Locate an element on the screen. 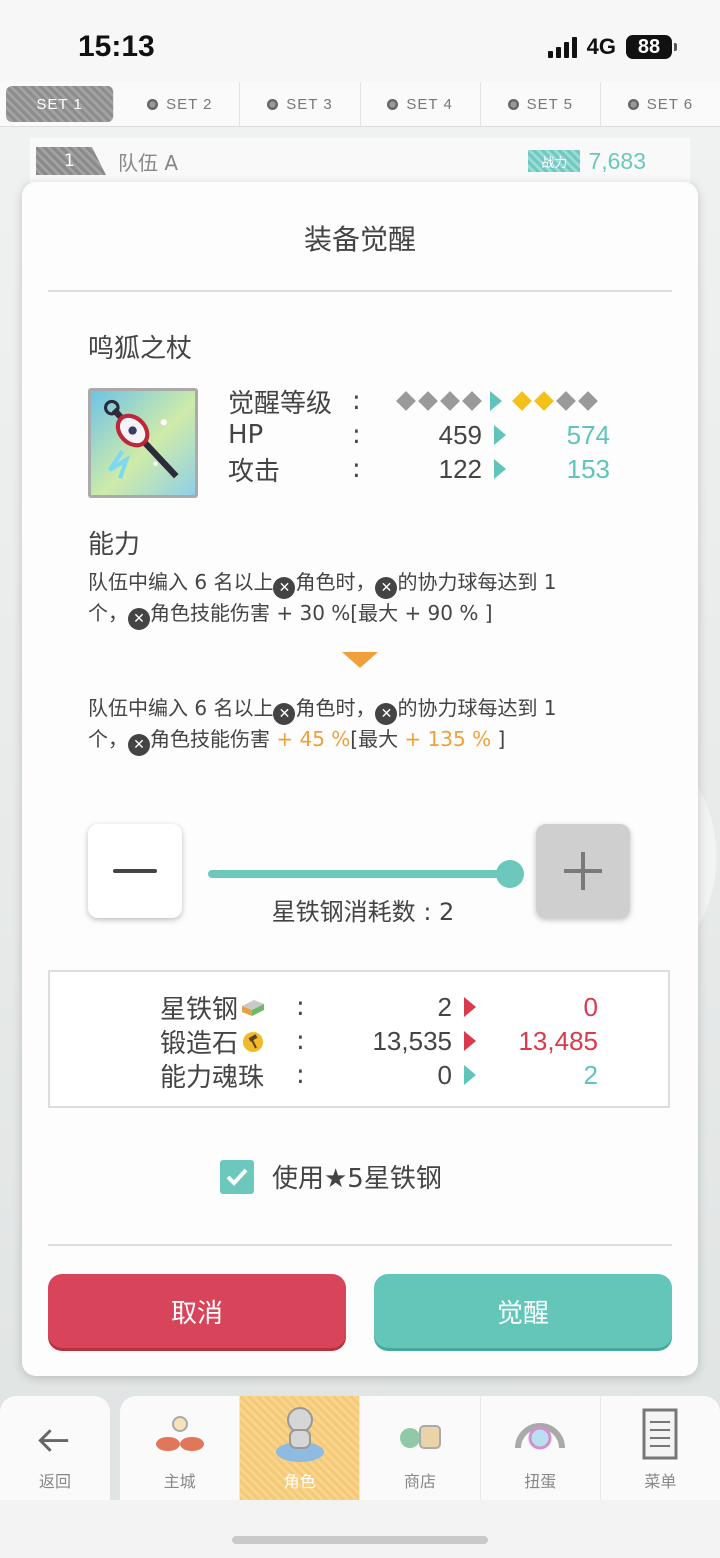 The height and width of the screenshot is (1558, 720). tab-set-4: SET 4 is located at coordinates (421, 104).